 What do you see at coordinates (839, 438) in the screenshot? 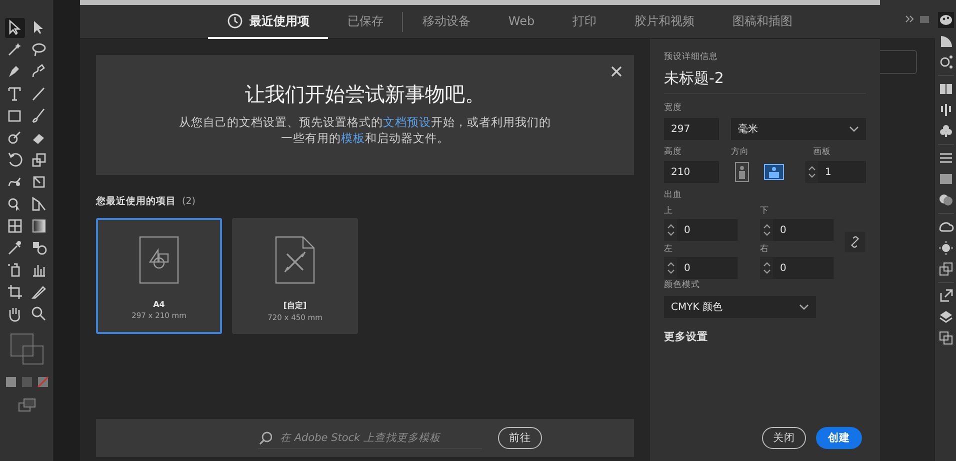
I see `create-button: 创建` at bounding box center [839, 438].